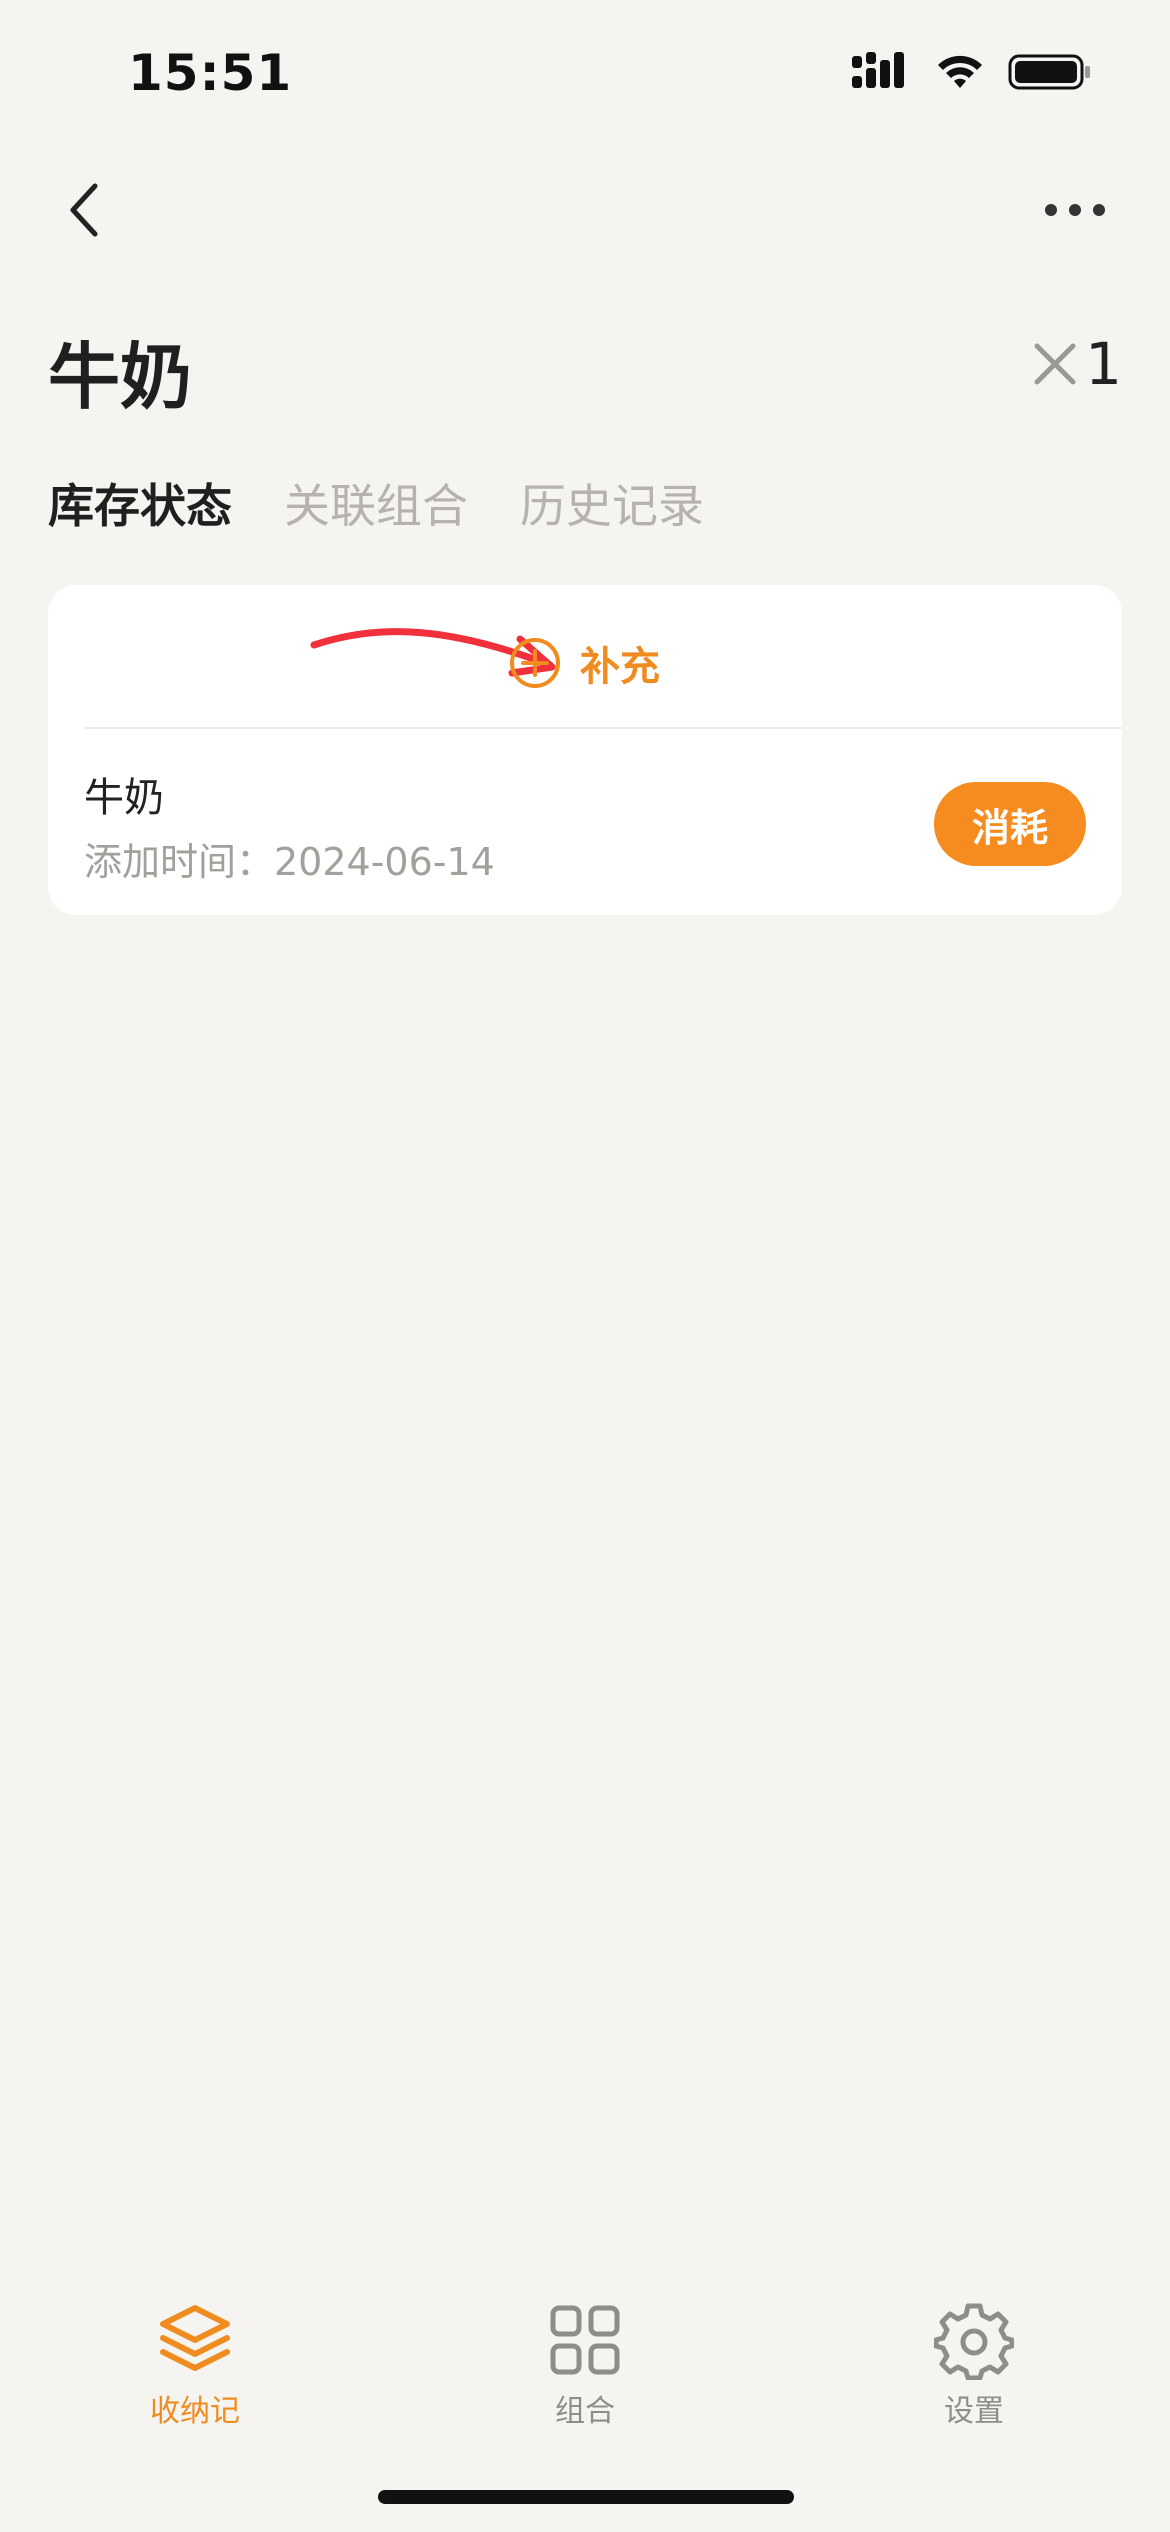 The width and height of the screenshot is (1170, 2532). I want to click on bottom-tab-bar: 收纳记 组合 设置, so click(585, 2360).